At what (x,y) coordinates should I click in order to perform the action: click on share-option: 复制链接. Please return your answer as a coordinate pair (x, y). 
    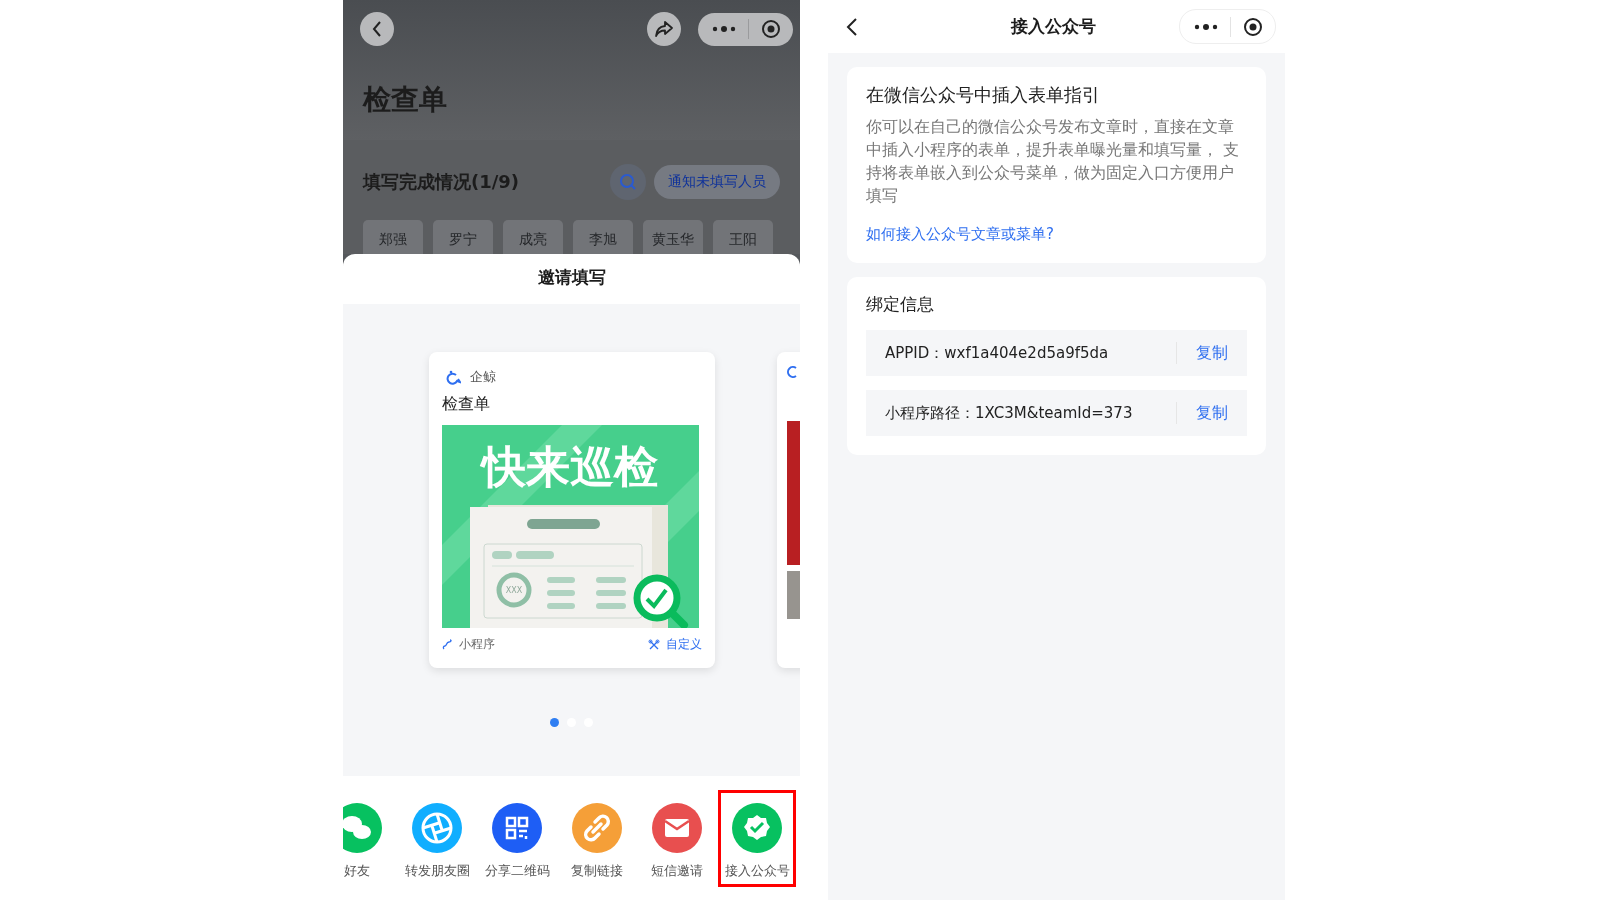
    Looking at the image, I should click on (597, 838).